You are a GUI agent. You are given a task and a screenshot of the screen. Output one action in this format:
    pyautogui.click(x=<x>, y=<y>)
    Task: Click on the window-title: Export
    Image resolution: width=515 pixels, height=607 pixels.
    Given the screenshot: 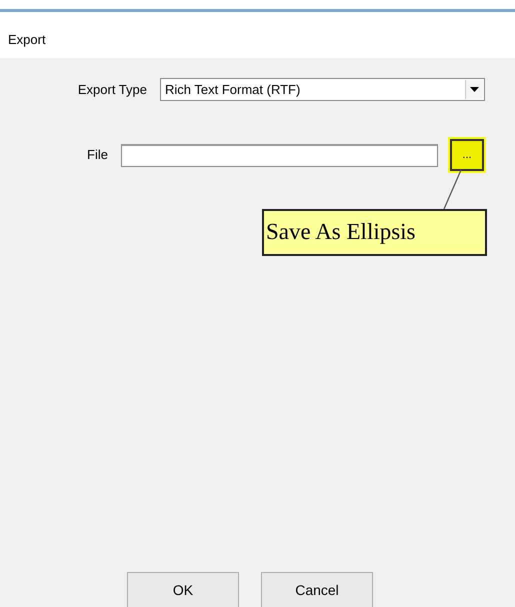 What is the action you would take?
    pyautogui.click(x=27, y=39)
    